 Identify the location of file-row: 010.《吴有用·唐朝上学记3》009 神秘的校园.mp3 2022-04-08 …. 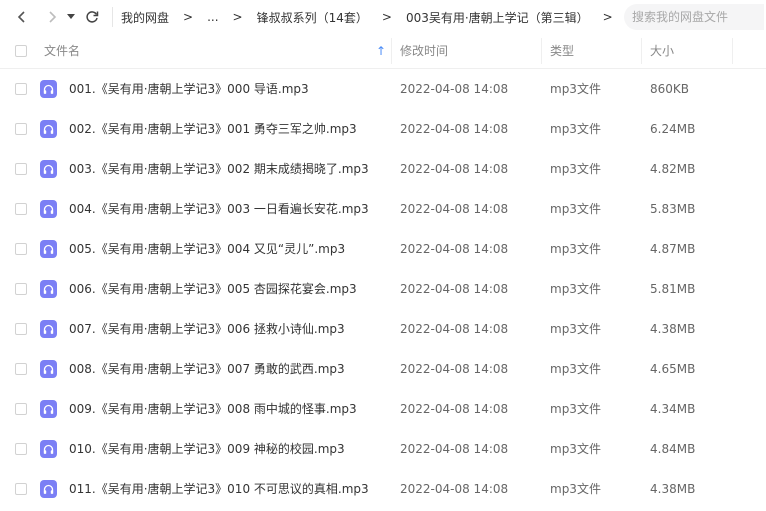
(383, 449).